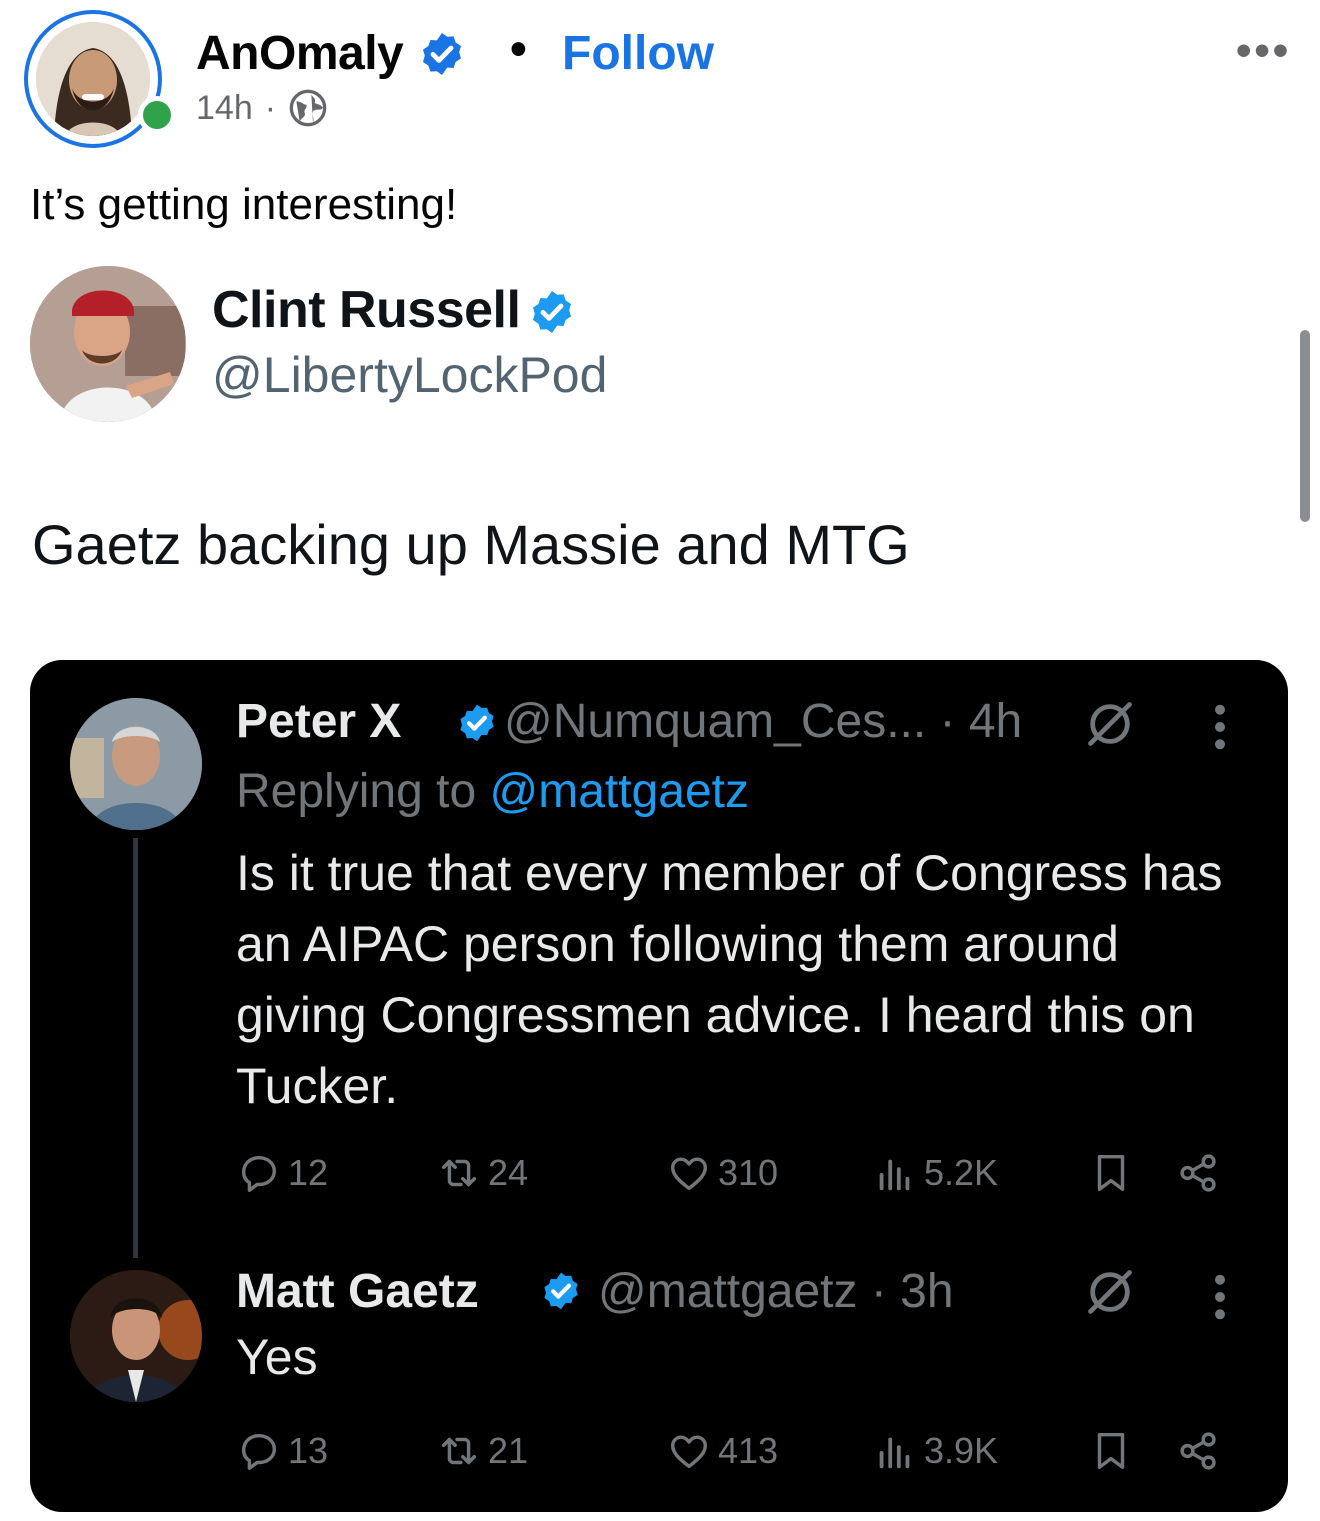 This screenshot has width=1320, height=1521. Describe the element at coordinates (763, 721) in the screenshot. I see `reply-author-handle: @Numquam_Ces... · 4h` at that location.